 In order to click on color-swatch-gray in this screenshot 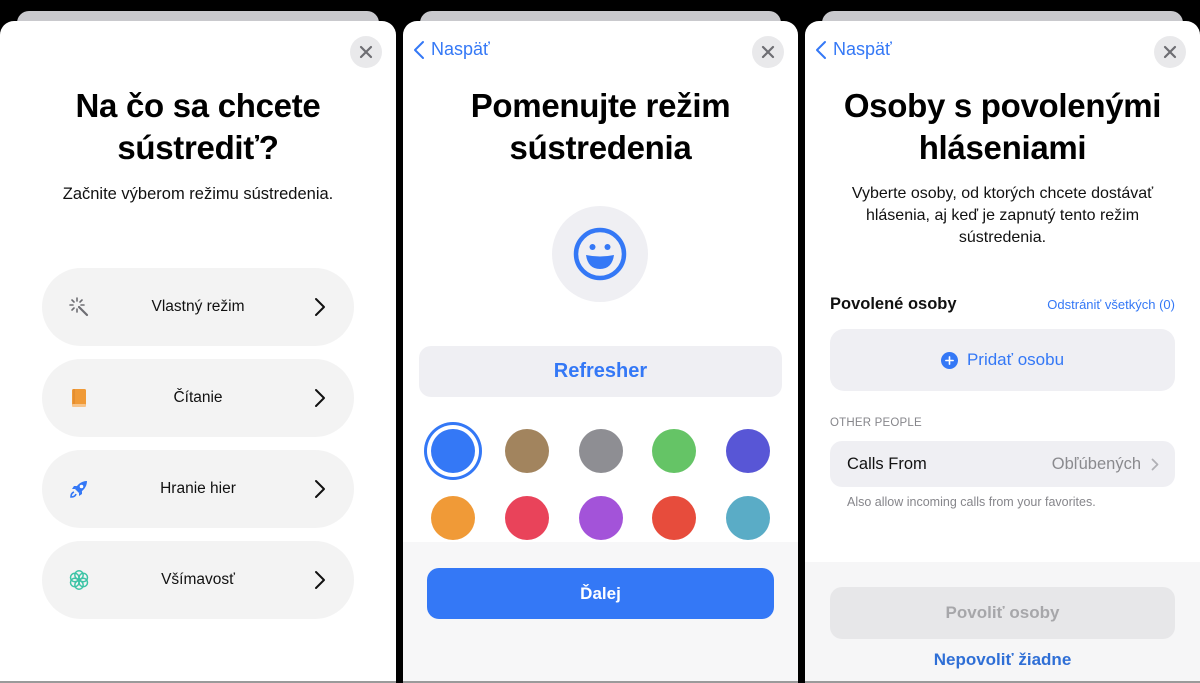, I will do `click(600, 451)`.